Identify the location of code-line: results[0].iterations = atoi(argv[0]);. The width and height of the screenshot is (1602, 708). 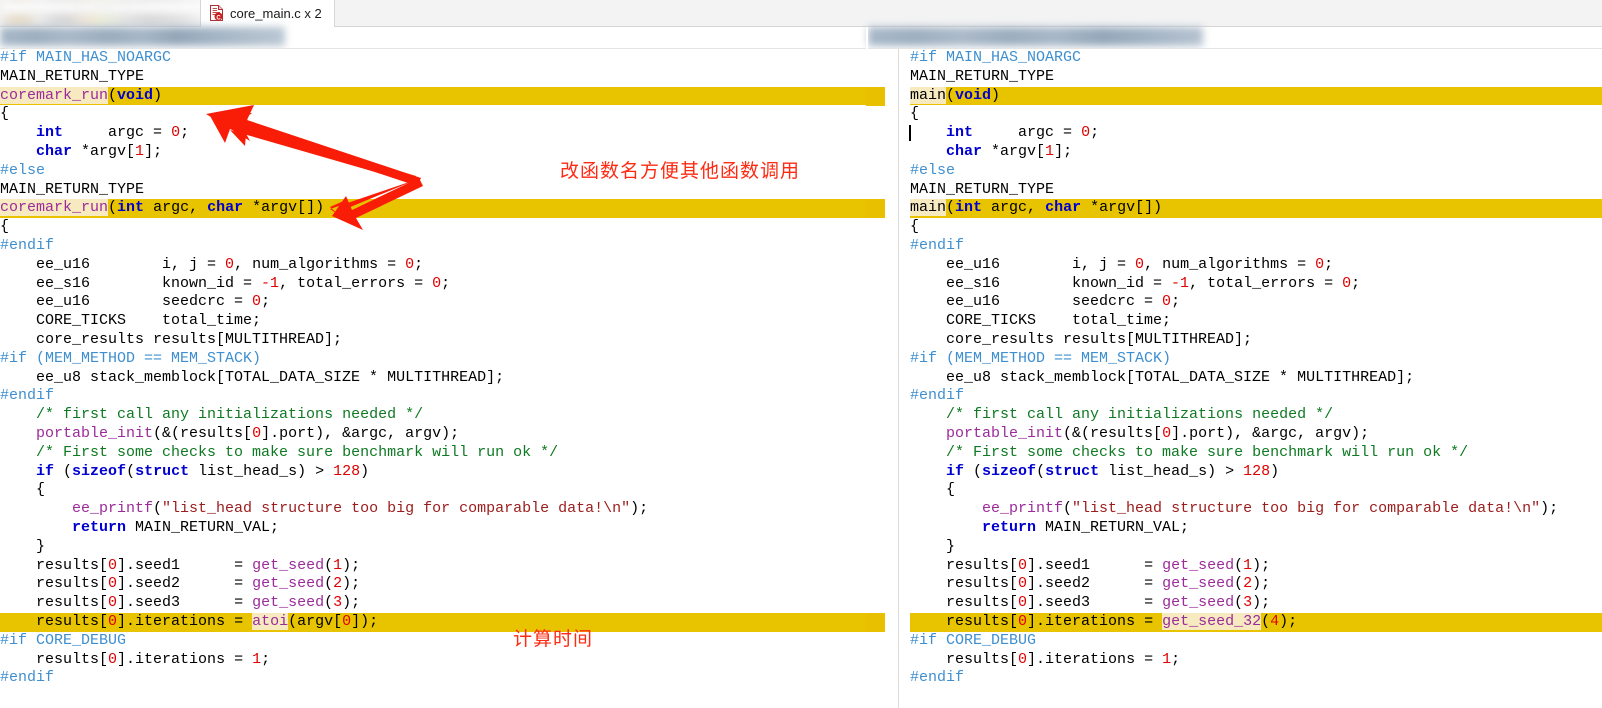
(433, 622).